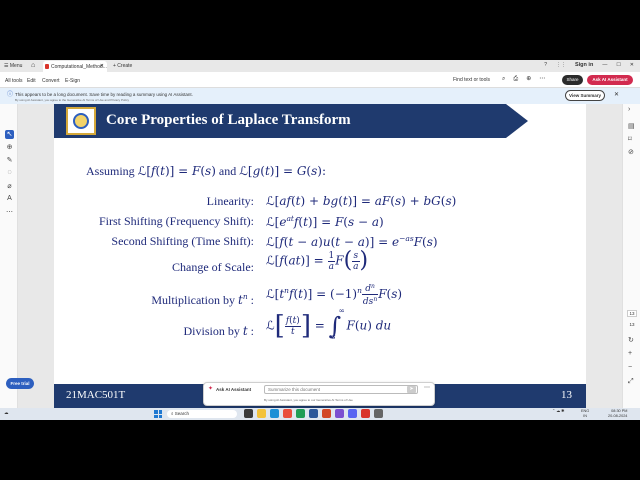  What do you see at coordinates (33, 65) in the screenshot?
I see `home-icon: ⌂` at bounding box center [33, 65].